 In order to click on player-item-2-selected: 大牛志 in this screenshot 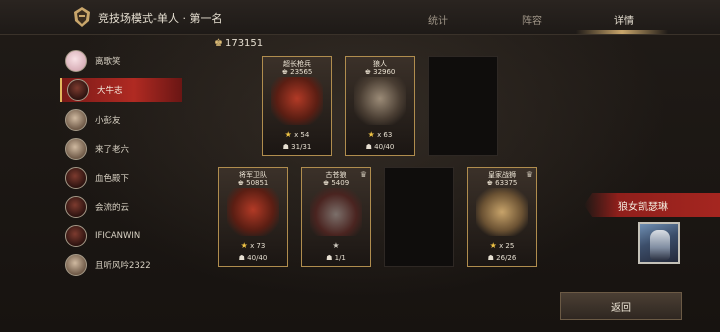, I will do `click(121, 90)`.